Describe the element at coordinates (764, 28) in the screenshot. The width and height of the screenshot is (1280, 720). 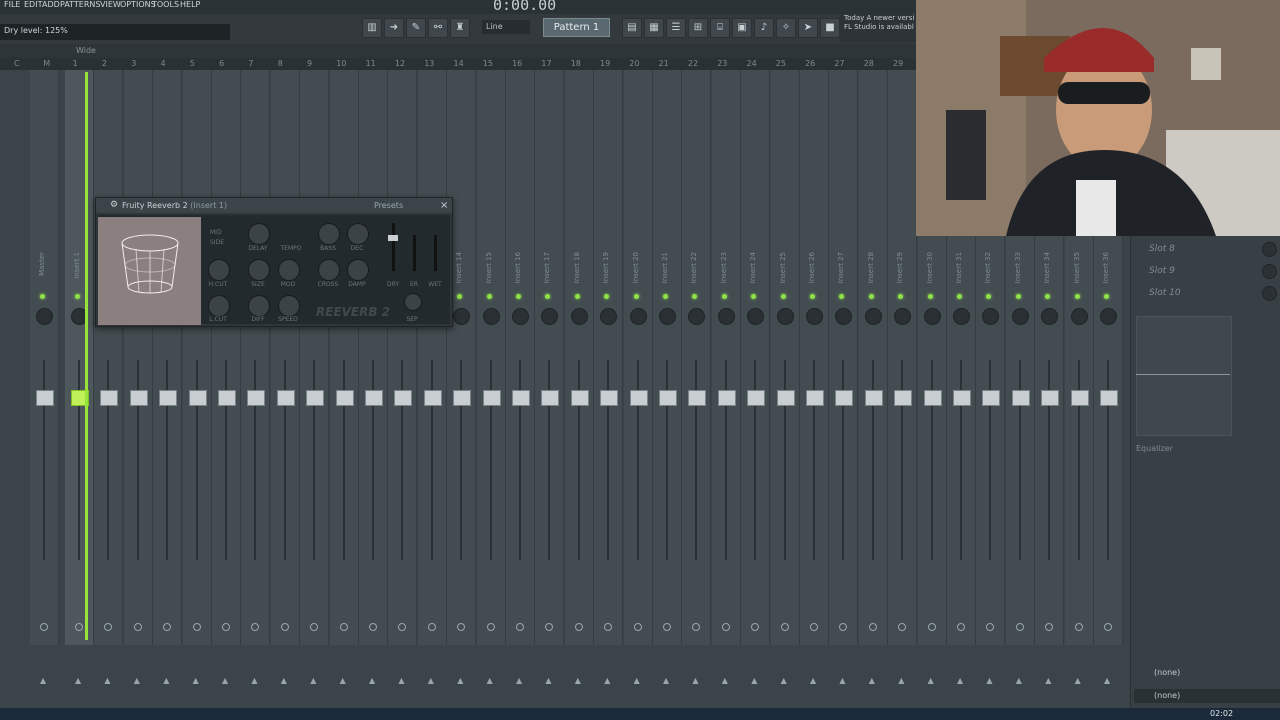
I see `mic-icon: ♪` at that location.